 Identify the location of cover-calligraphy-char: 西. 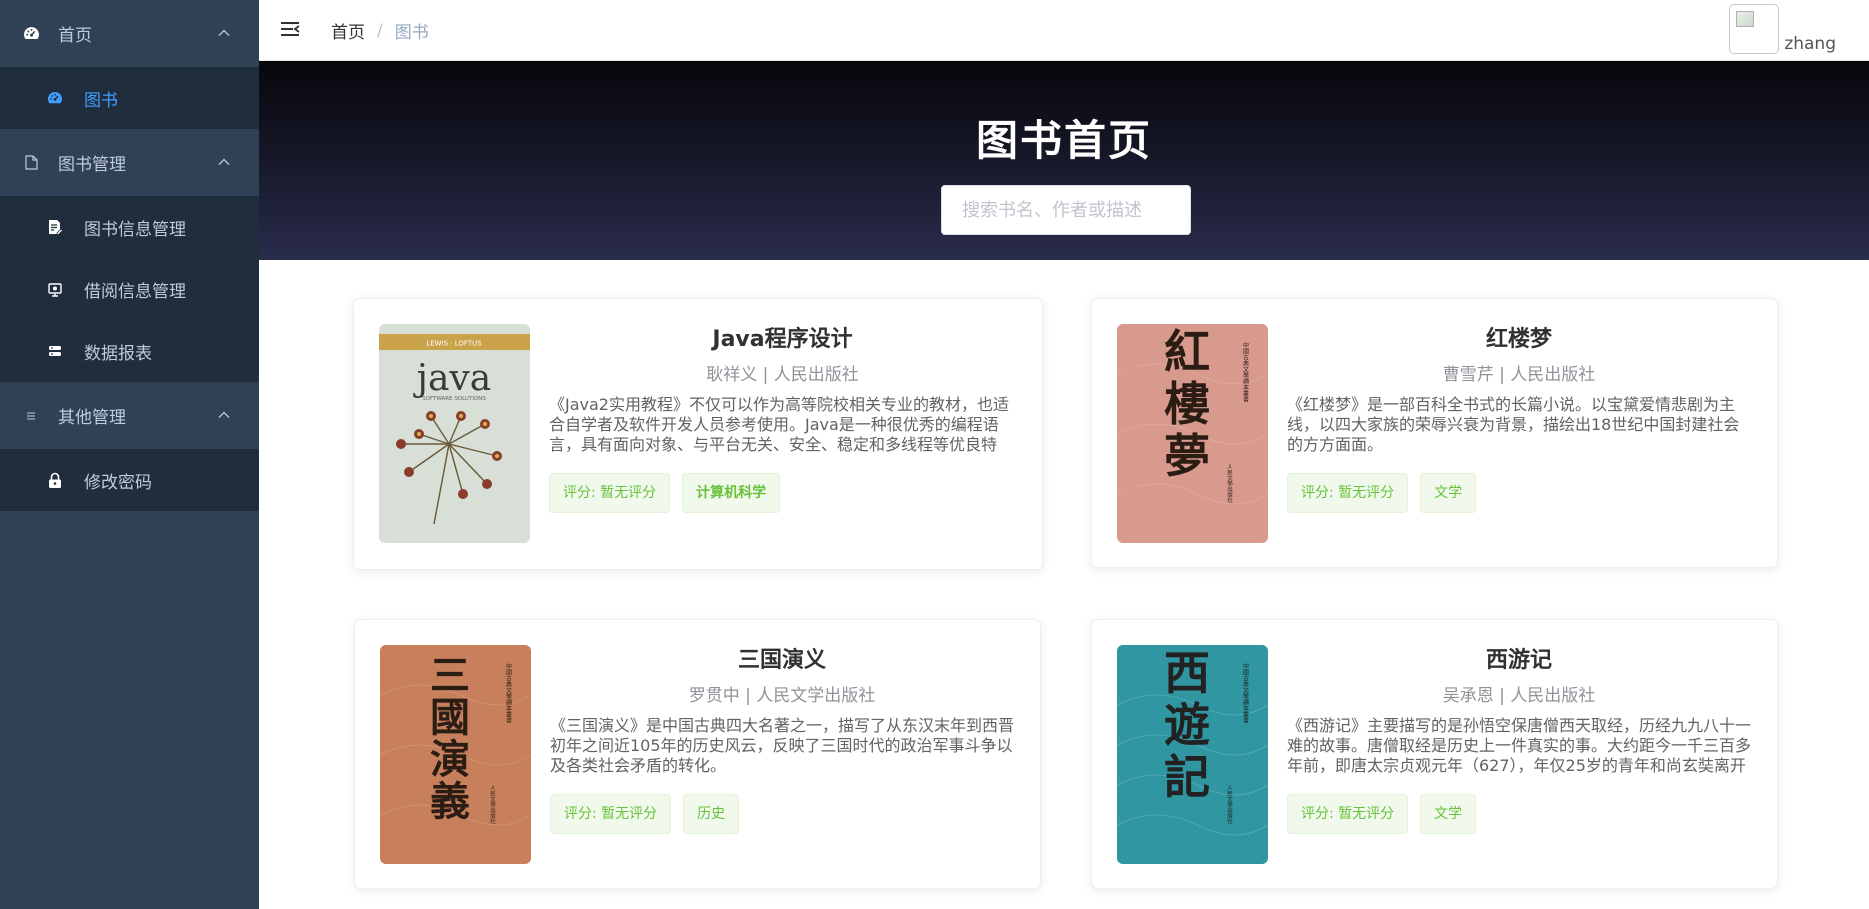
(1187, 673).